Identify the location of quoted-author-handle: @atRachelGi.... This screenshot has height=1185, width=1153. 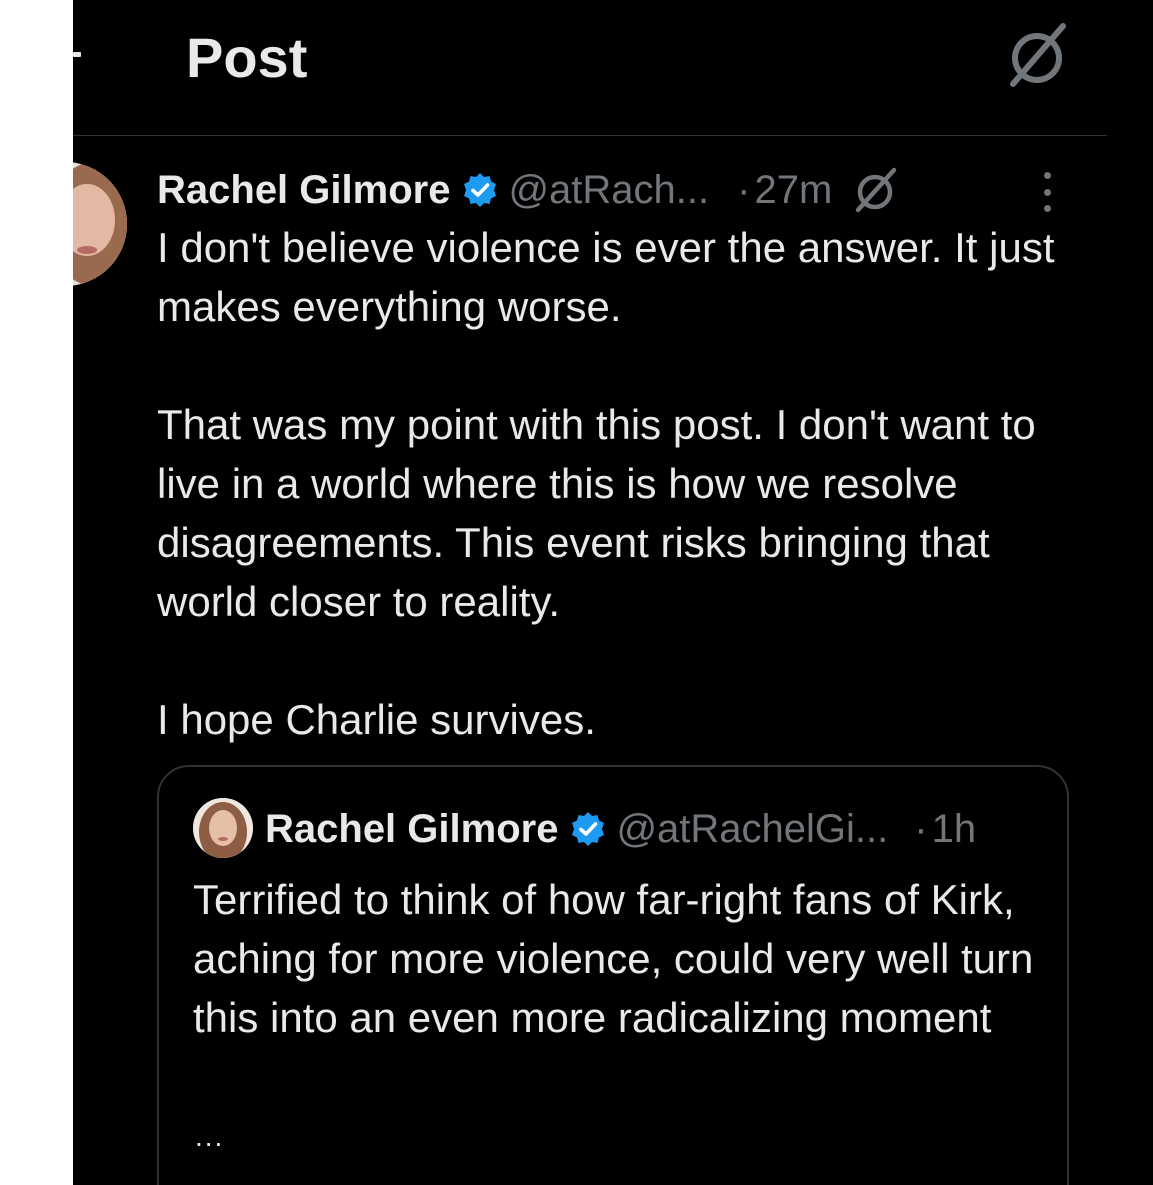
(752, 829).